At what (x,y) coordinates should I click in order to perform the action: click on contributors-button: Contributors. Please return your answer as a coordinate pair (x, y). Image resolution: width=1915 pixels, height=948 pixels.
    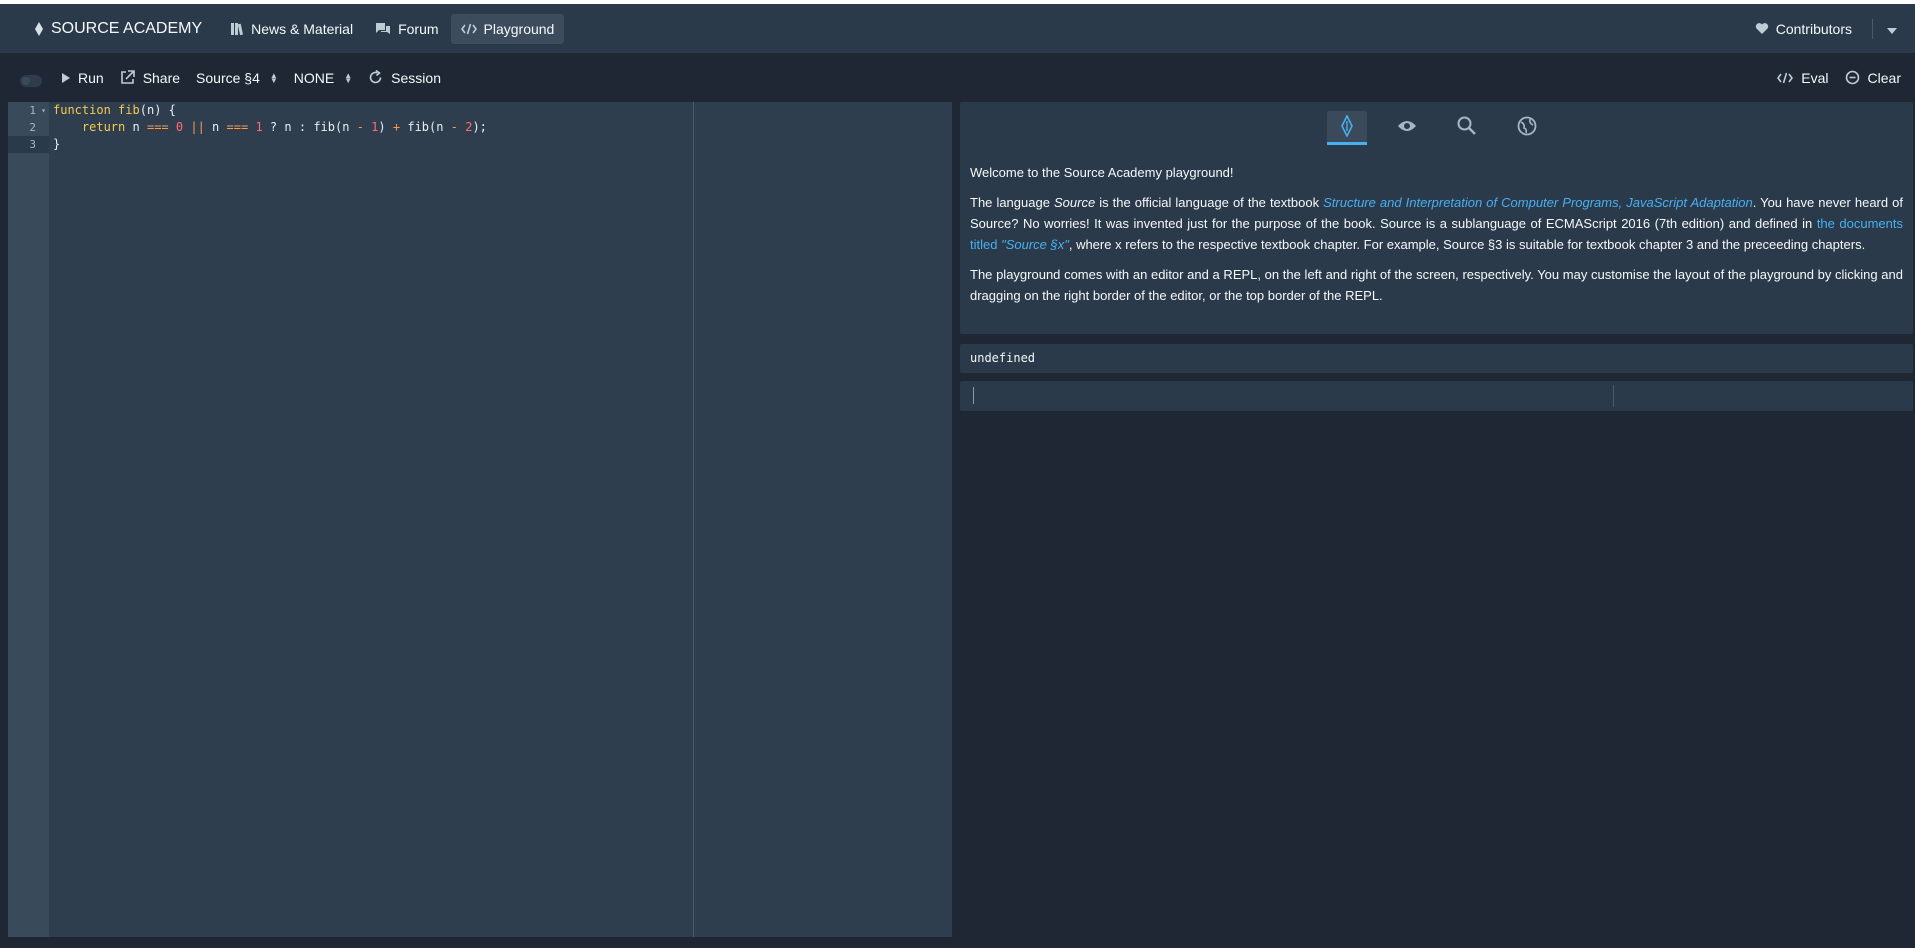
    Looking at the image, I should click on (1803, 29).